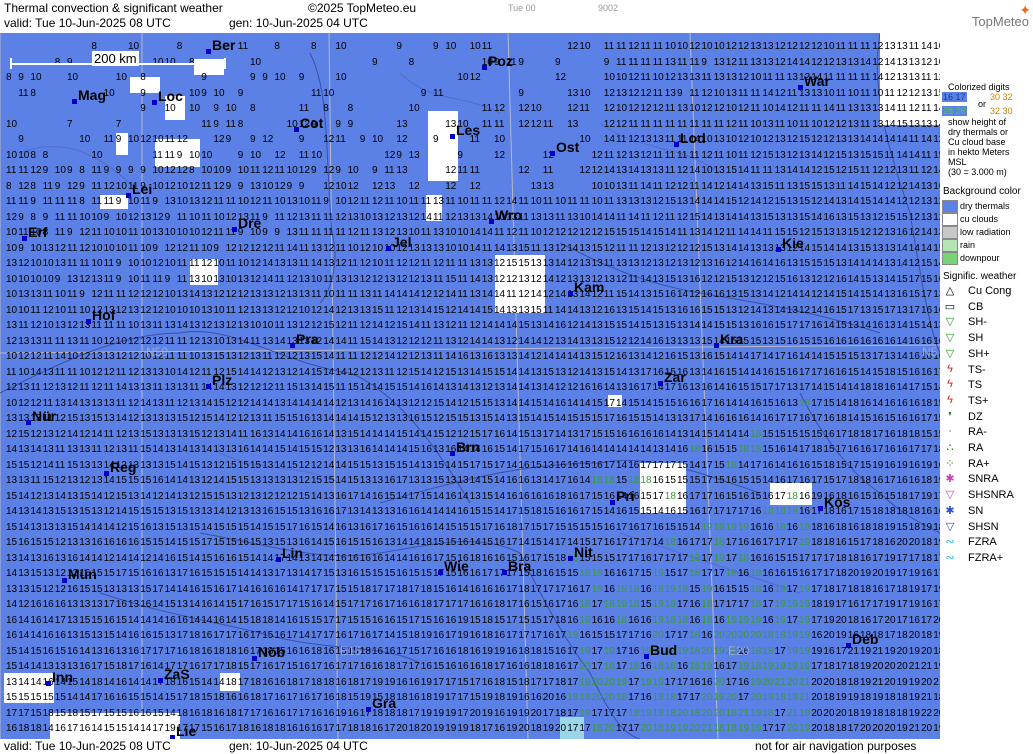  What do you see at coordinates (950, 463) in the screenshot?
I see `rain-heavy-icon: ⁘` at bounding box center [950, 463].